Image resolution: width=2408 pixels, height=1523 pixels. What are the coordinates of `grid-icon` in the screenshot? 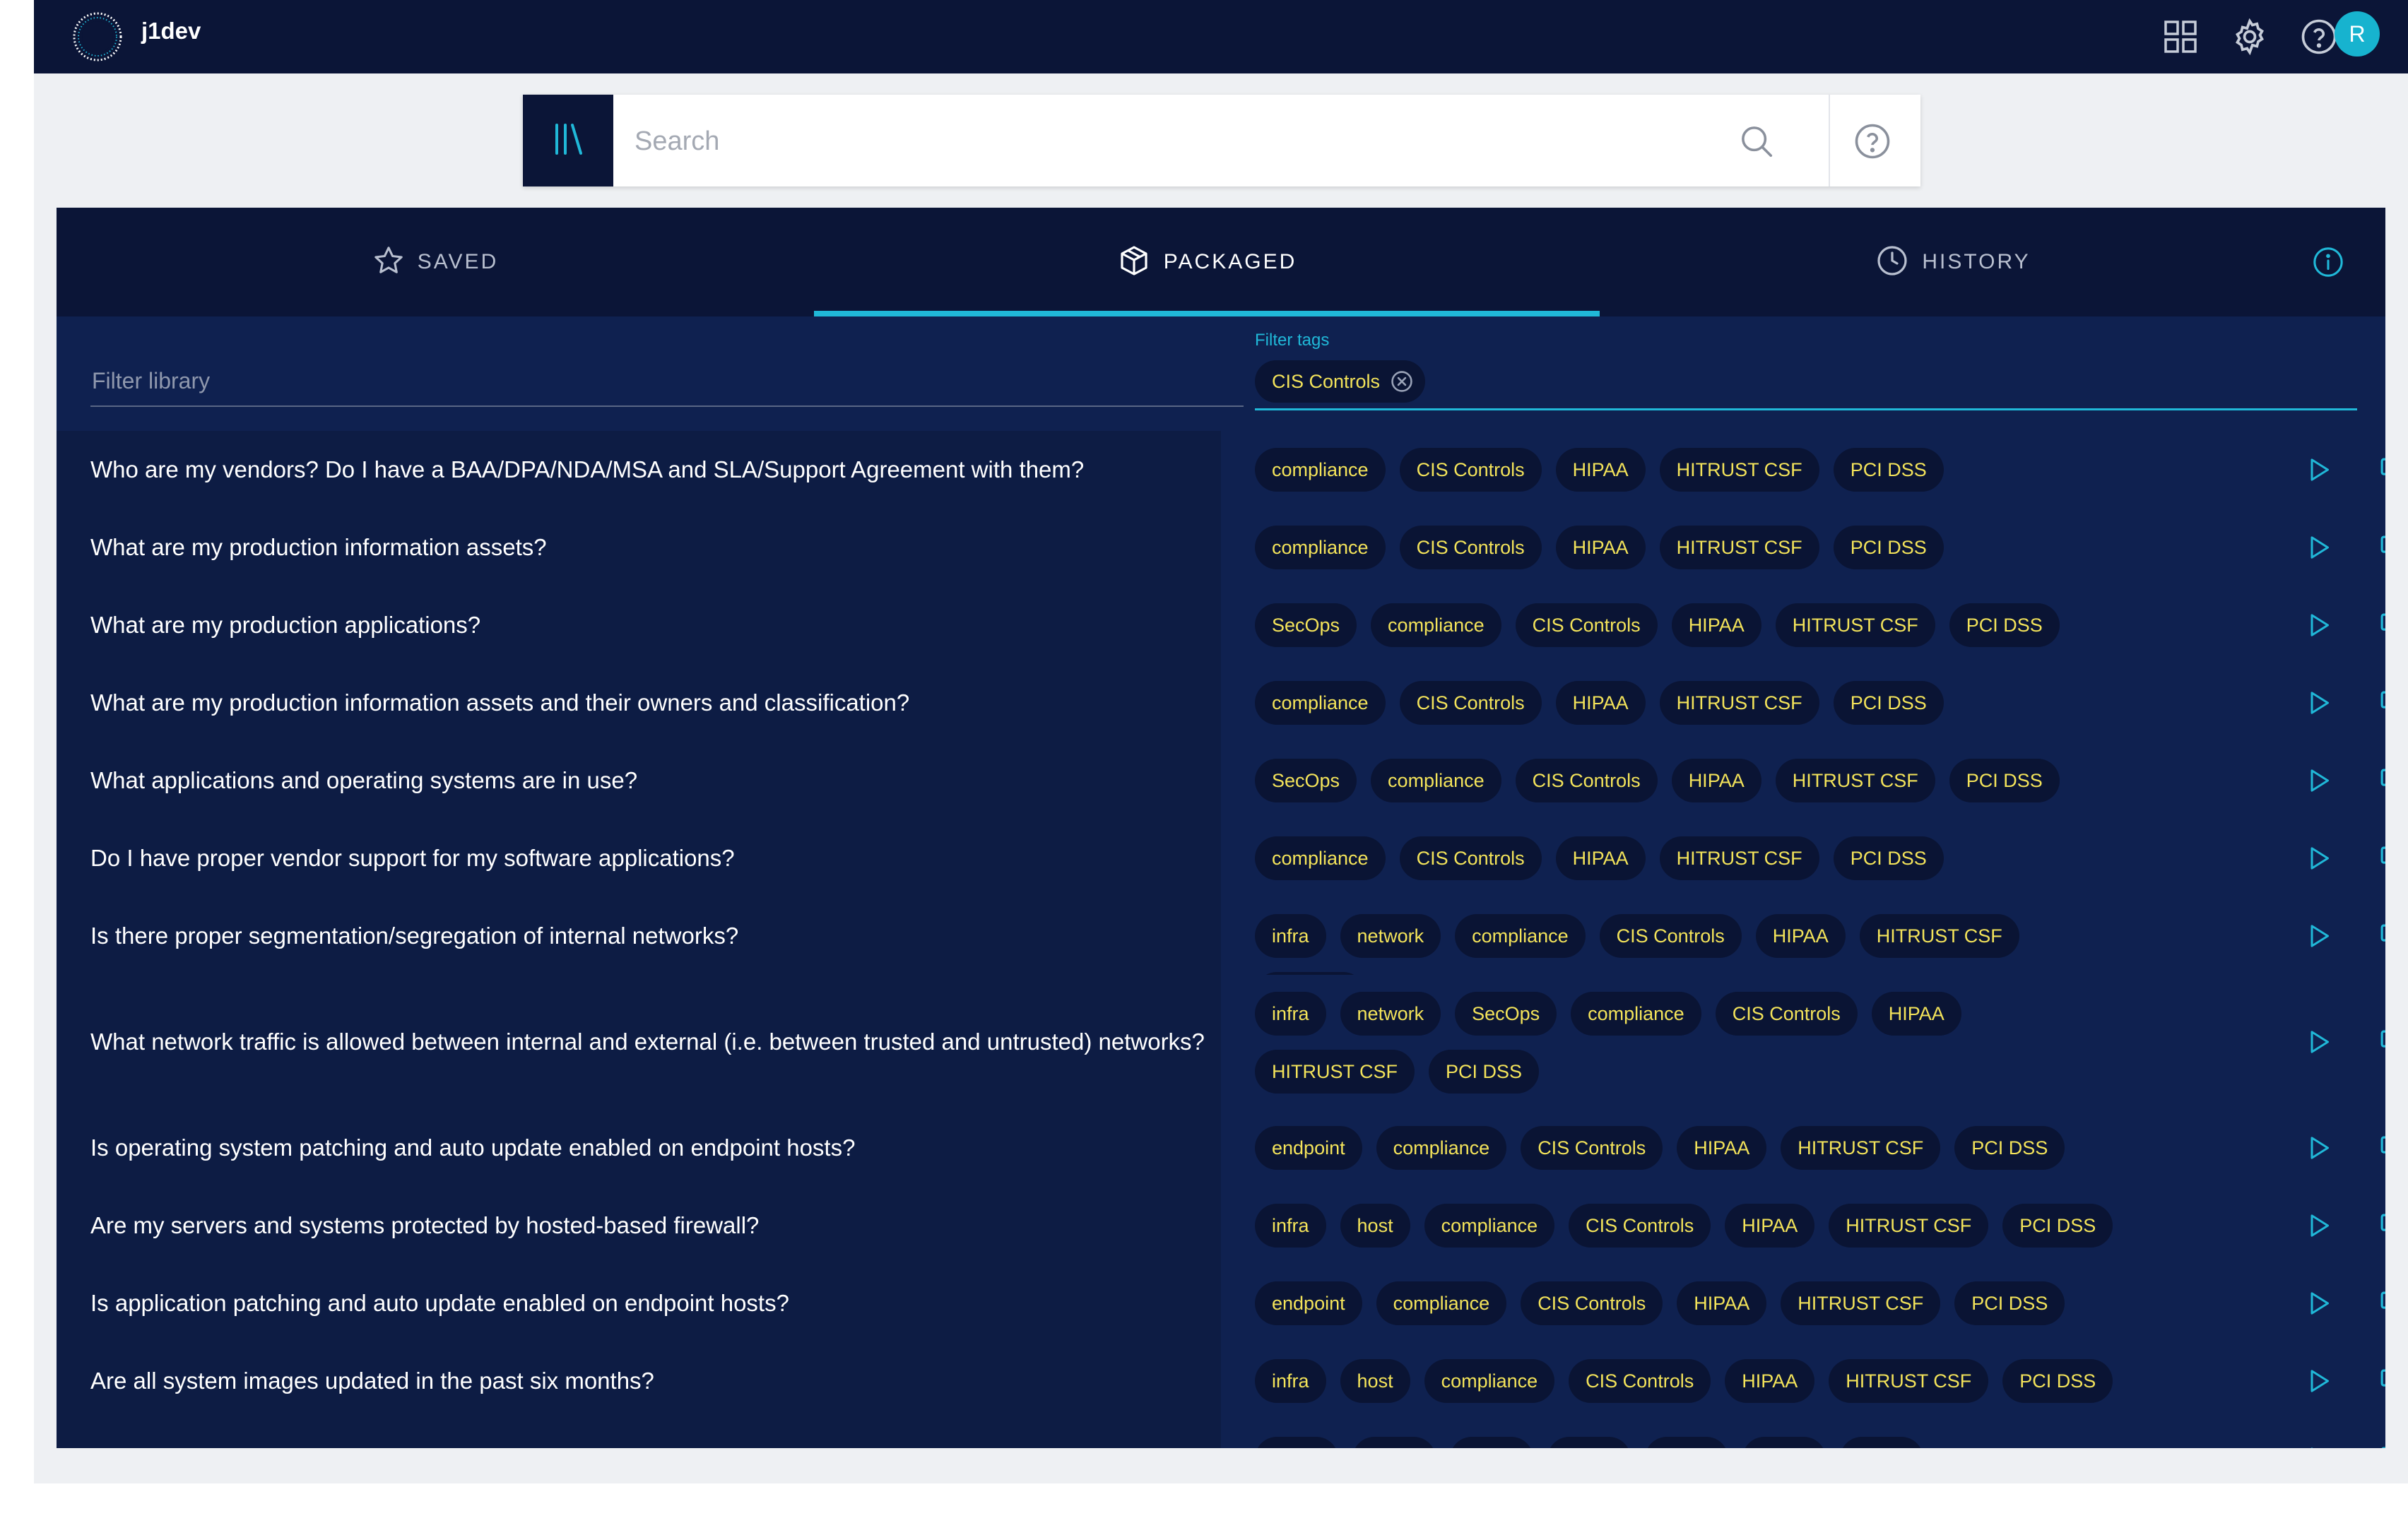 It's located at (2180, 37).